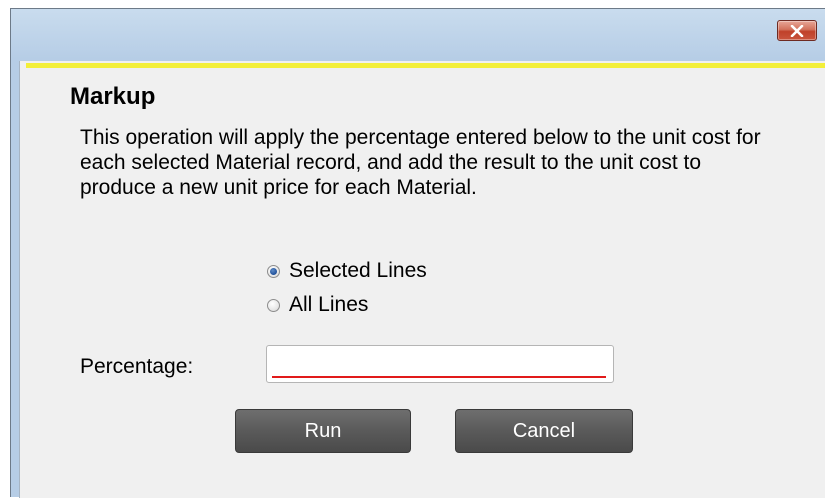  What do you see at coordinates (113, 96) in the screenshot?
I see `dialog-title: Markup` at bounding box center [113, 96].